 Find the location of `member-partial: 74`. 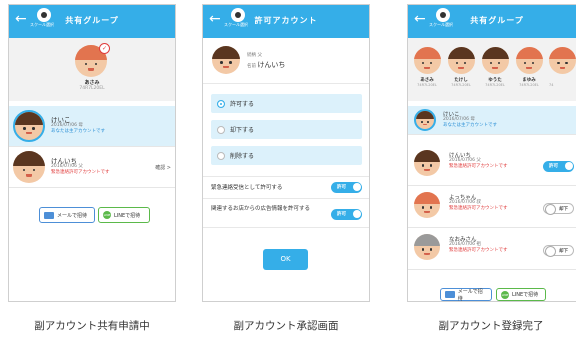

member-partial: 74 is located at coordinates (562, 67).